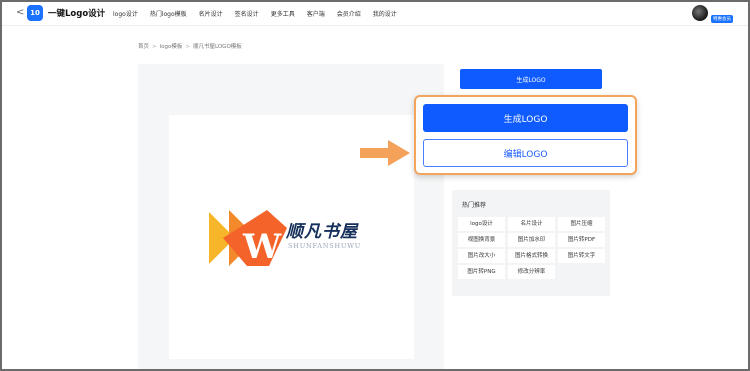 Image resolution: width=750 pixels, height=371 pixels. What do you see at coordinates (125, 13) in the screenshot?
I see `nav-logo-design: logo设计` at bounding box center [125, 13].